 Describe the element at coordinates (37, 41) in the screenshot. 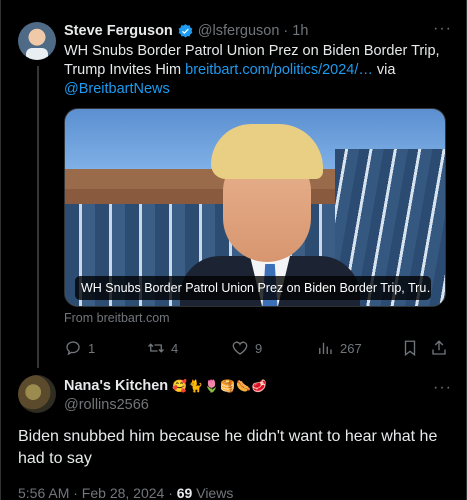

I see `author-avatar` at that location.